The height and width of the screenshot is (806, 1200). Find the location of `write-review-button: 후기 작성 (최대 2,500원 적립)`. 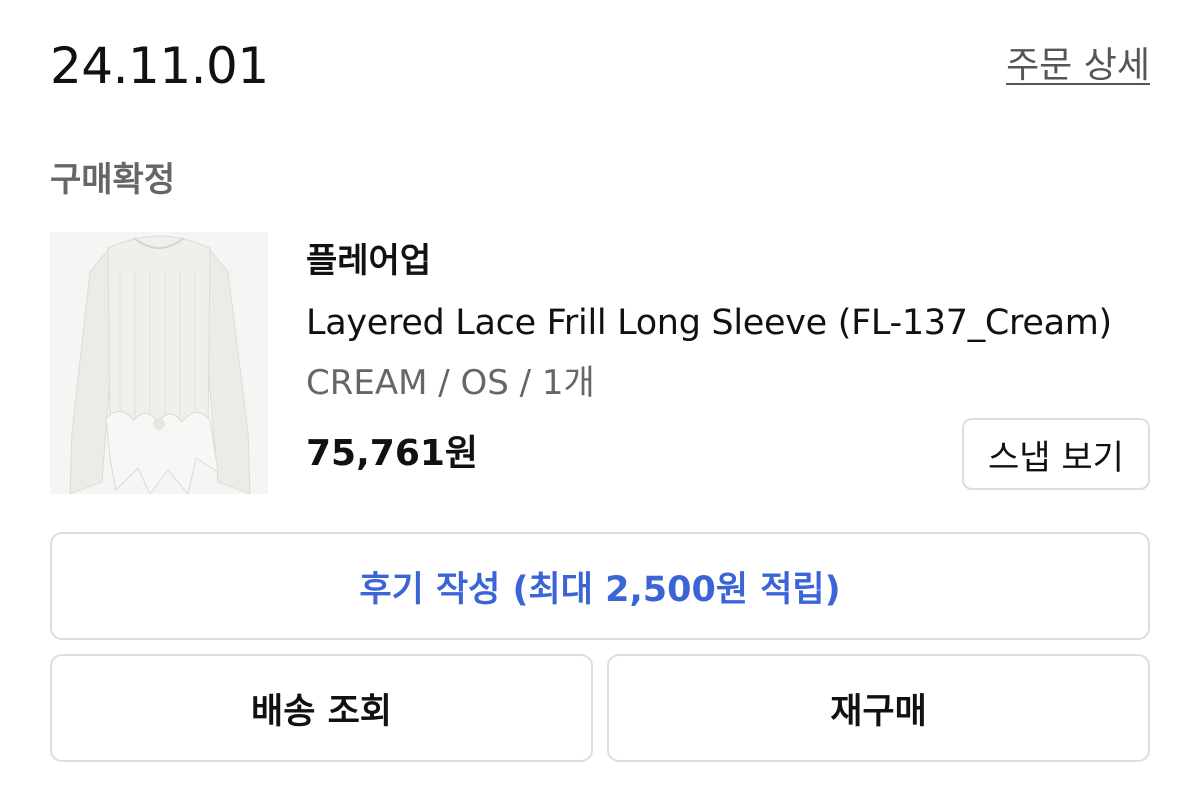

write-review-button: 후기 작성 (최대 2,500원 적립) is located at coordinates (600, 586).